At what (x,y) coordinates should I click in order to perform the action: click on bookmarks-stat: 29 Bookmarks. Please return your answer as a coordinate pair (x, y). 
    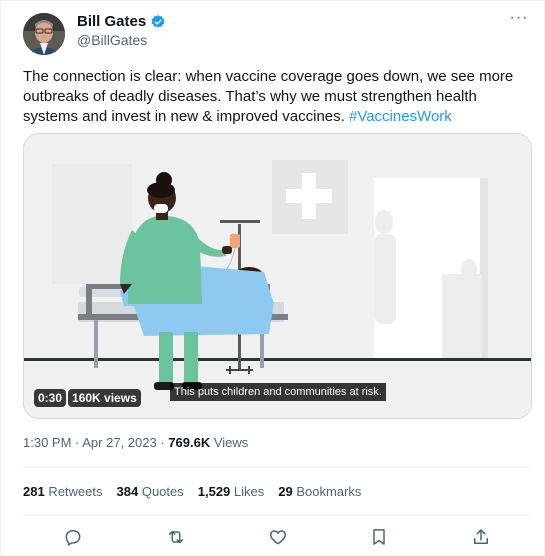
    Looking at the image, I should click on (319, 491).